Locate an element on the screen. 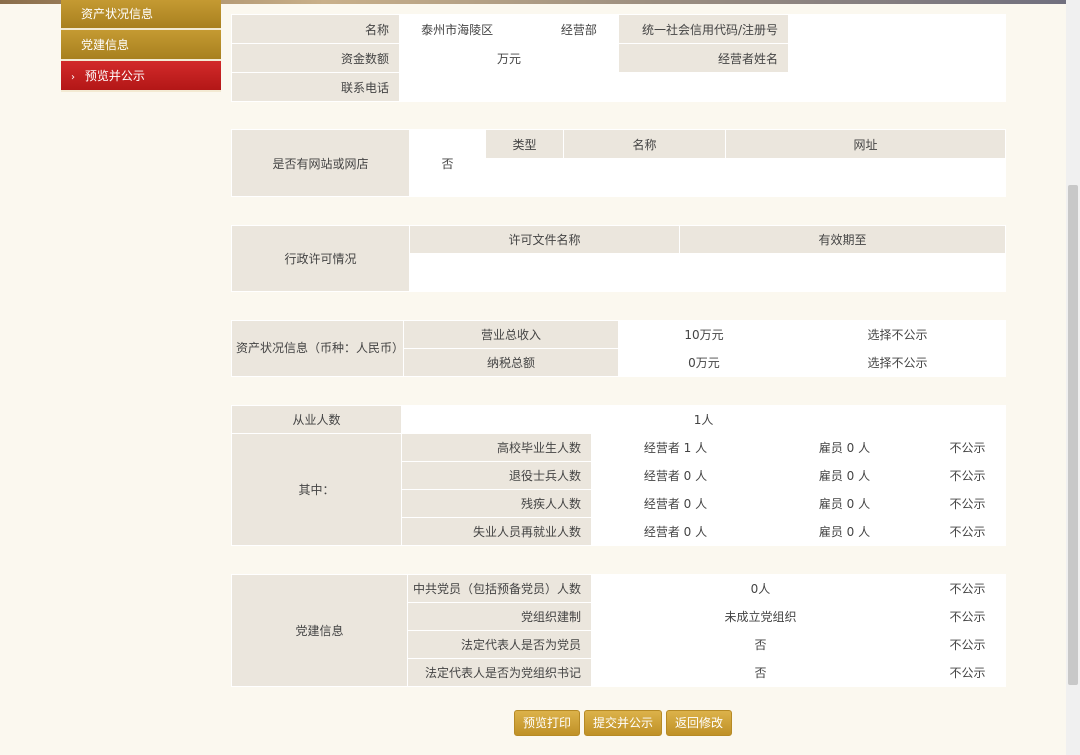 This screenshot has width=1080, height=755. assets-row-name: 营业总收入 is located at coordinates (511, 334).